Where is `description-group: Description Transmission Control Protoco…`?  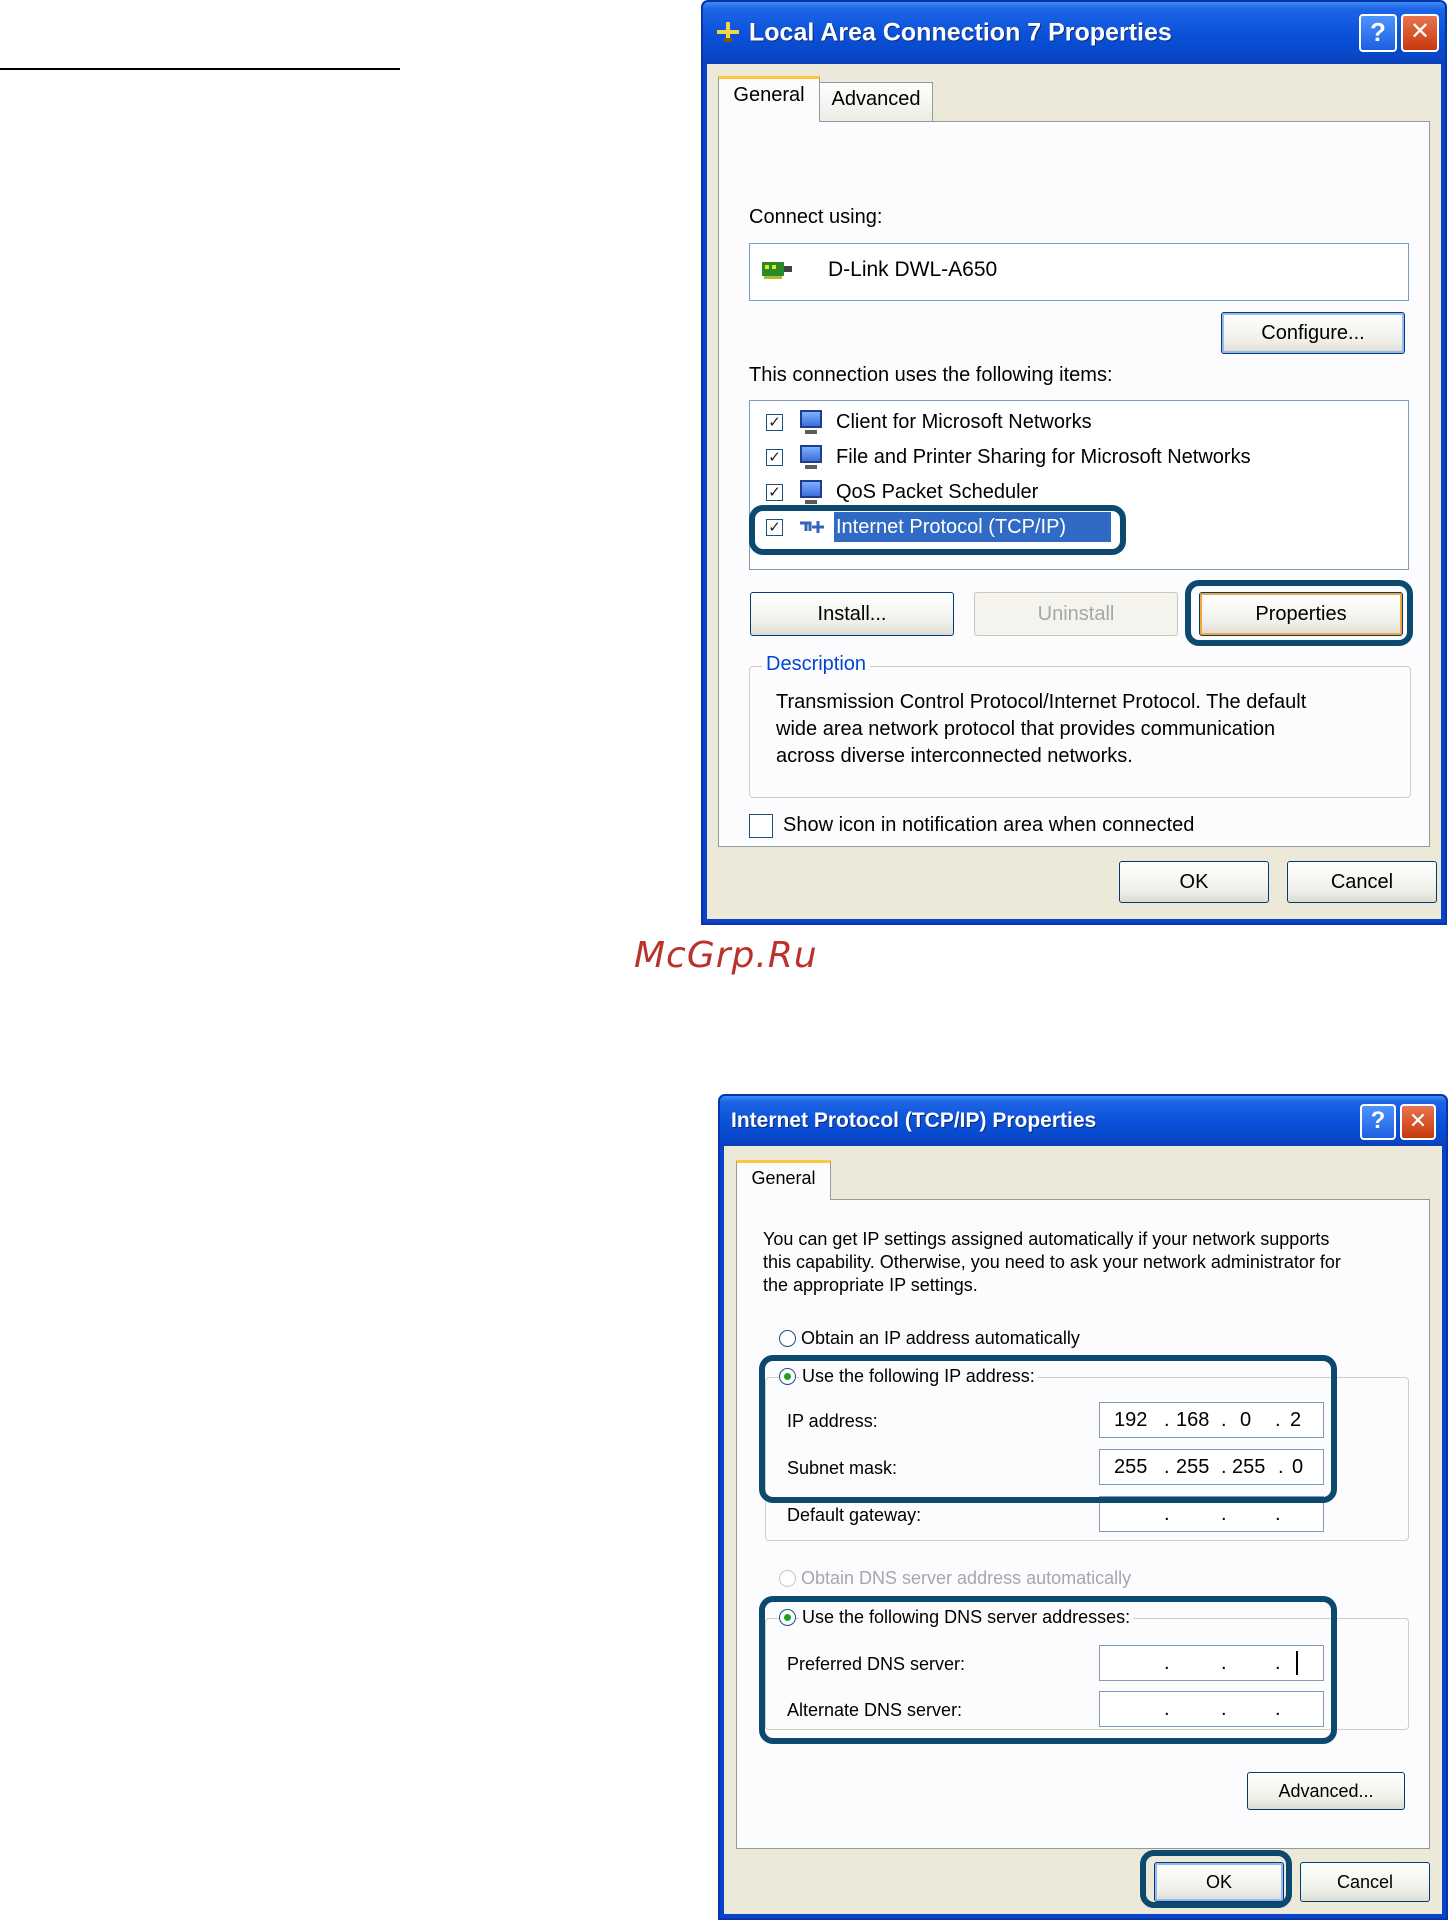
description-group: Description Transmission Control Protoco… is located at coordinates (1080, 725).